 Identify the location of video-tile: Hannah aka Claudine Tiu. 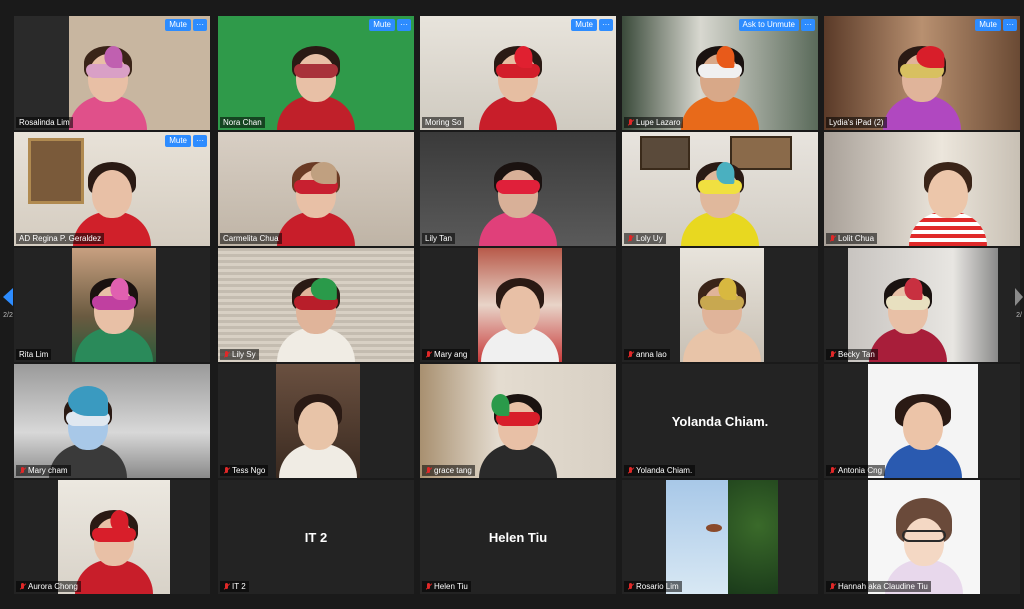
(922, 537).